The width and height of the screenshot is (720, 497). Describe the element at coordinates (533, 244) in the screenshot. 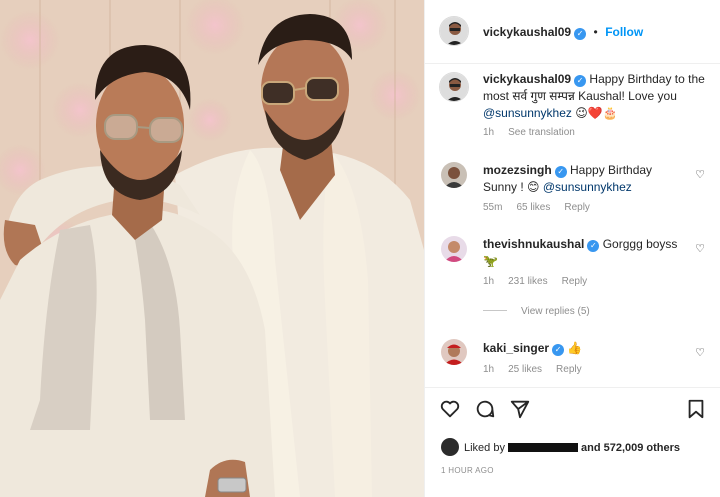

I see `commenter-username: thevishnukaushal` at that location.